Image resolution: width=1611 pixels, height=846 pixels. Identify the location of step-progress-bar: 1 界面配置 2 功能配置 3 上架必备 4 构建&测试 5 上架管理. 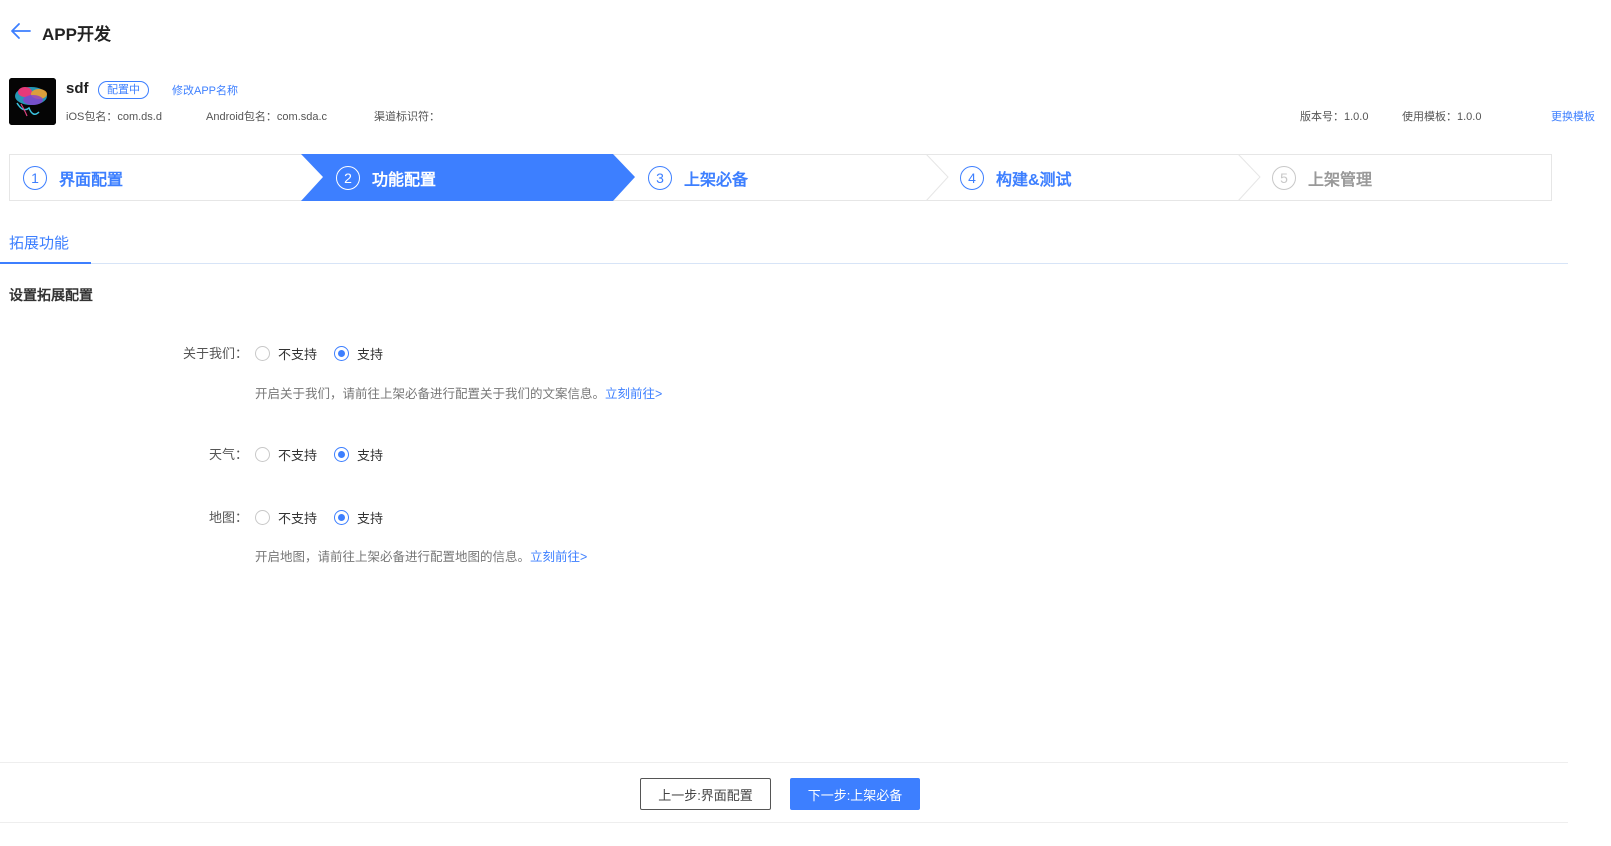
(780, 177).